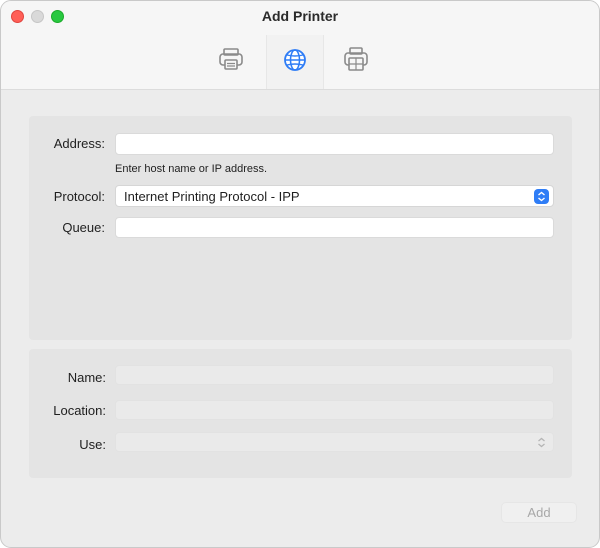 Image resolution: width=600 pixels, height=548 pixels. I want to click on protocol-label: Protocol:, so click(79, 196).